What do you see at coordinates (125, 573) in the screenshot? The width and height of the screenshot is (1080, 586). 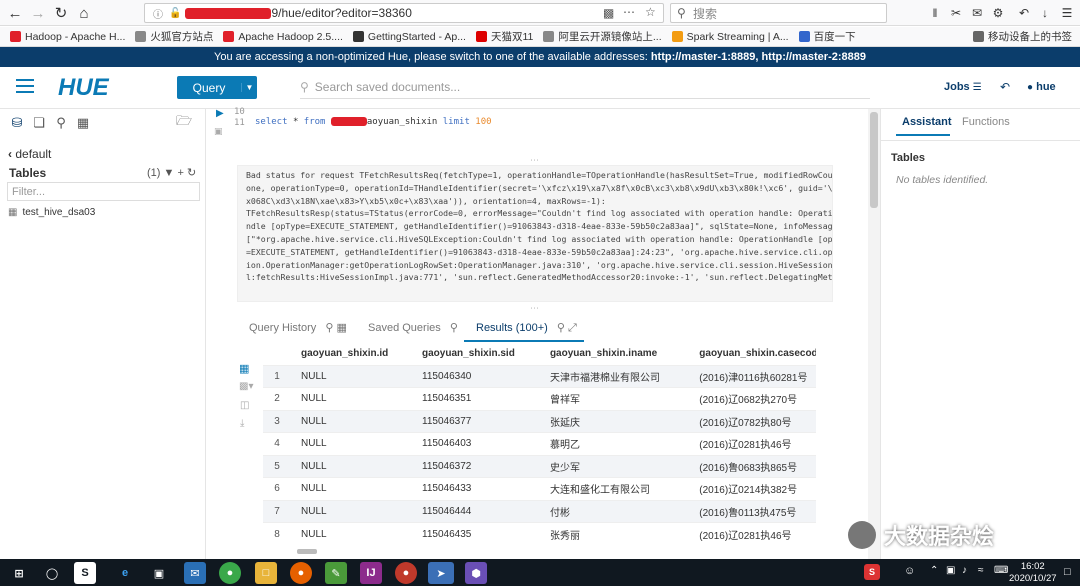 I see `edge-icon: e` at bounding box center [125, 573].